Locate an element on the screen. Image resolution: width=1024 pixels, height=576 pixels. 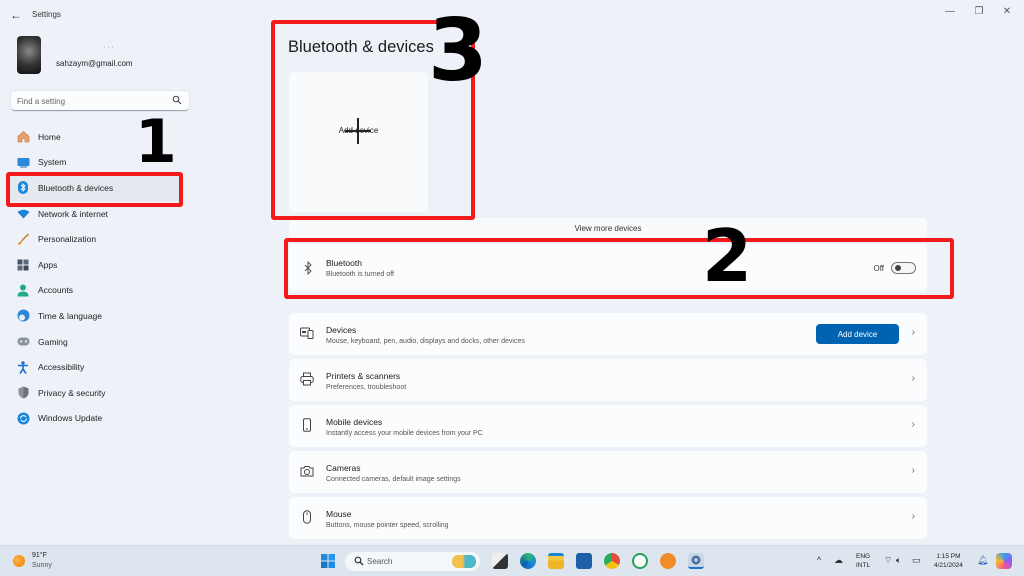
onedrive-icon: ☁ is located at coordinates (838, 560).